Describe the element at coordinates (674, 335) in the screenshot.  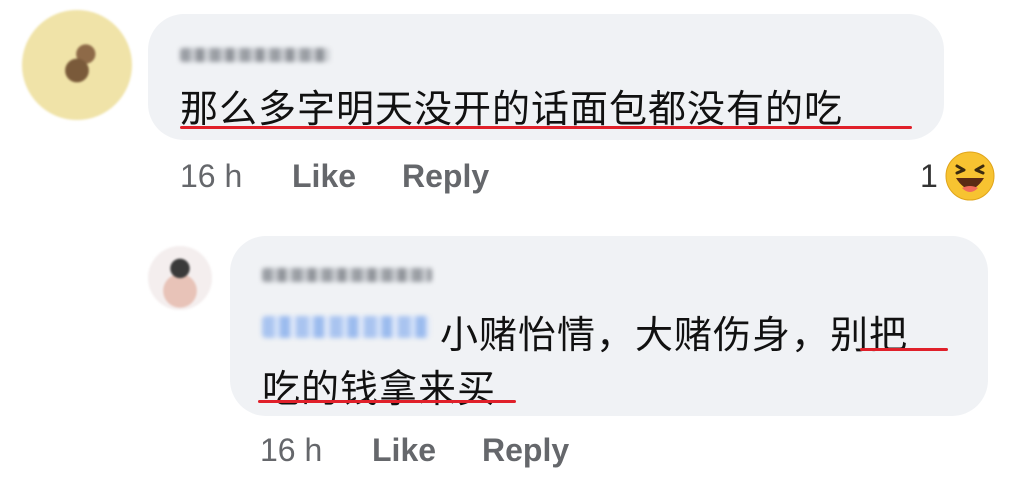
I see `reply-text-line1: 小赌怡情，大赌伤身，别把` at that location.